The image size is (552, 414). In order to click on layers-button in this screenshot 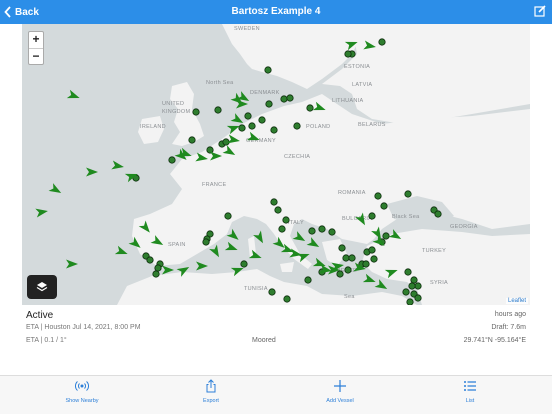, I will do `click(42, 287)`.